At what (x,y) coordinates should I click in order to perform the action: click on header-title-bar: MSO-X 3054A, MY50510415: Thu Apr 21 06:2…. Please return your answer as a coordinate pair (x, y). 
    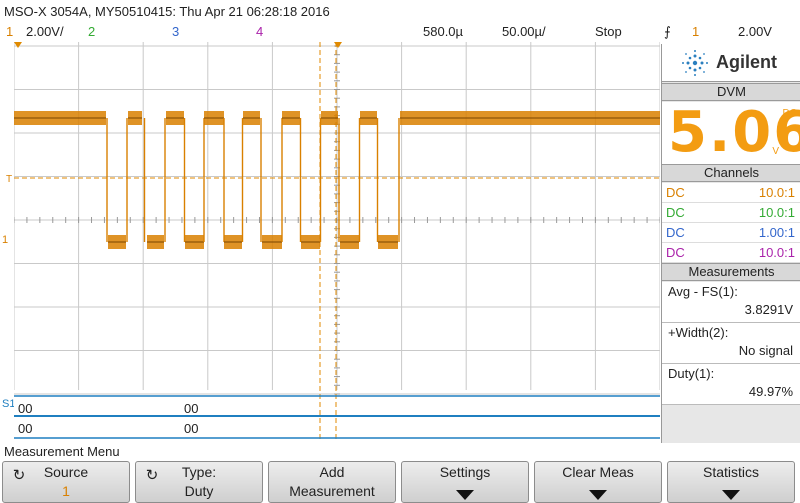
    Looking at the image, I should click on (330, 11).